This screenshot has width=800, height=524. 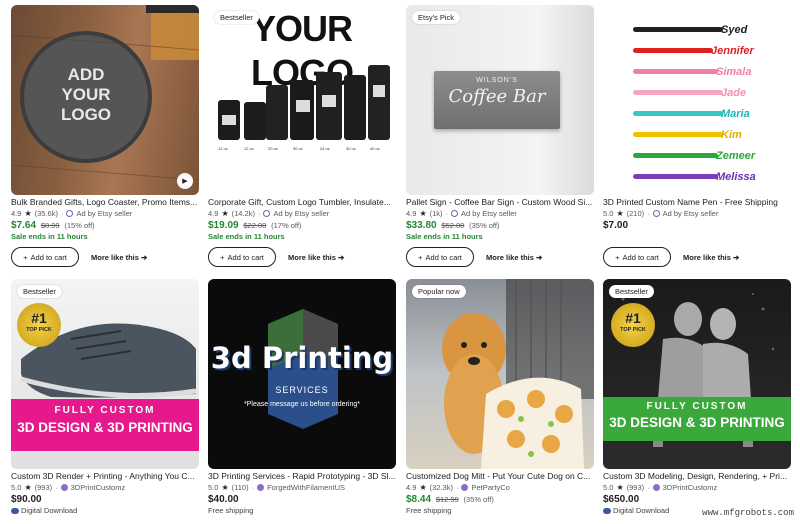 What do you see at coordinates (419, 499) in the screenshot?
I see `sale-price: $8.44` at bounding box center [419, 499].